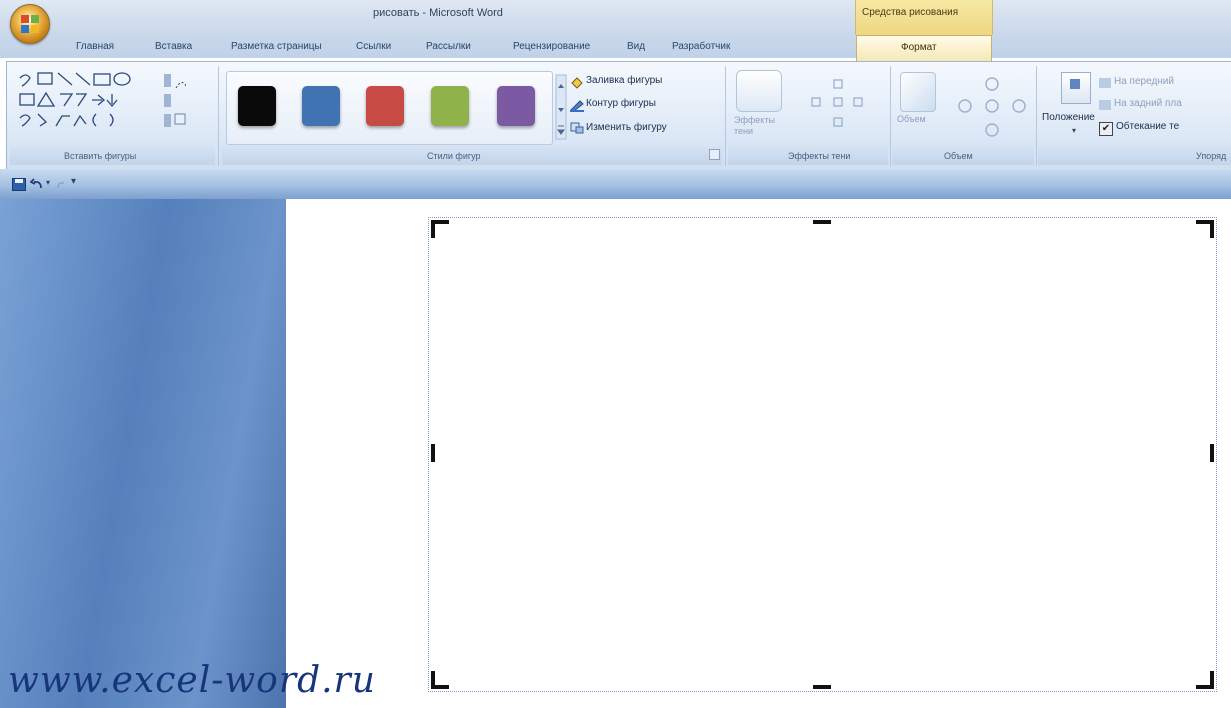  What do you see at coordinates (73, 181) in the screenshot?
I see `customize-qat-icon: ▾` at bounding box center [73, 181].